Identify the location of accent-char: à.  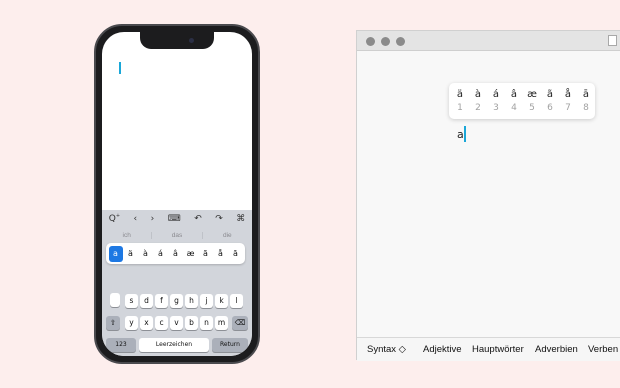
(478, 94).